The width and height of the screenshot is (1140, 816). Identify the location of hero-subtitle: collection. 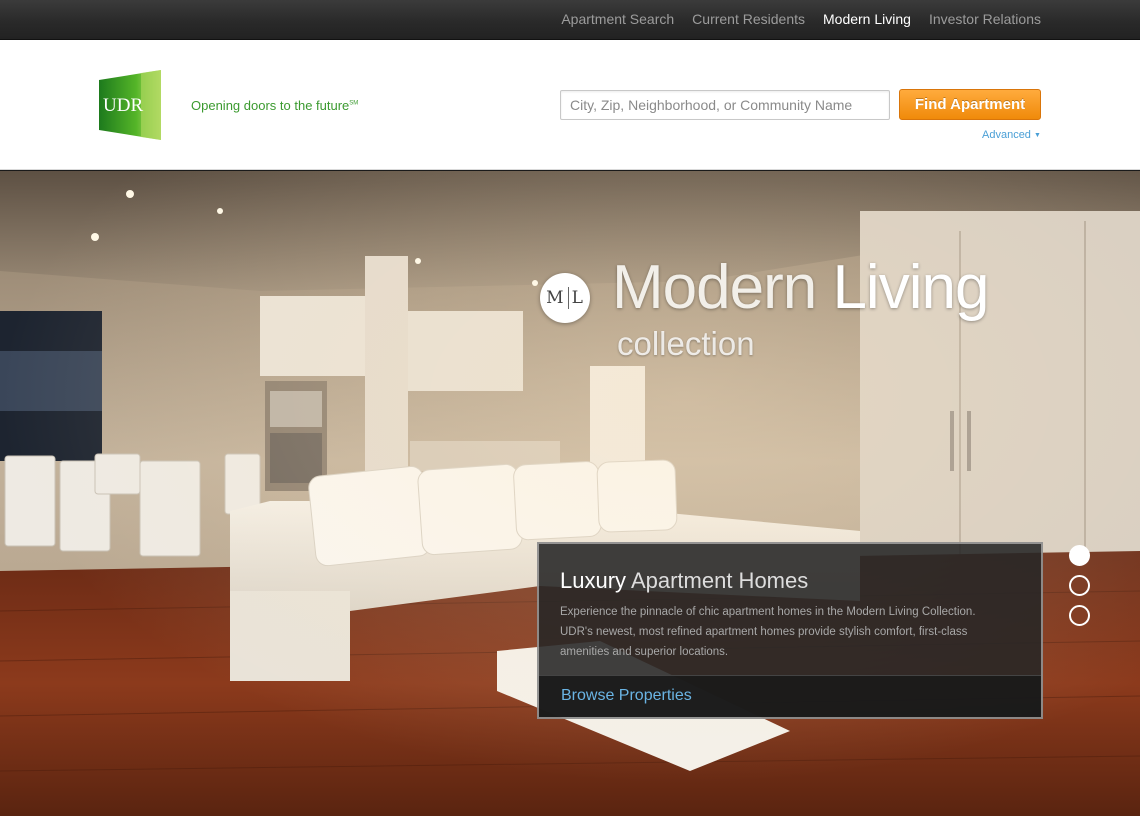
(686, 343).